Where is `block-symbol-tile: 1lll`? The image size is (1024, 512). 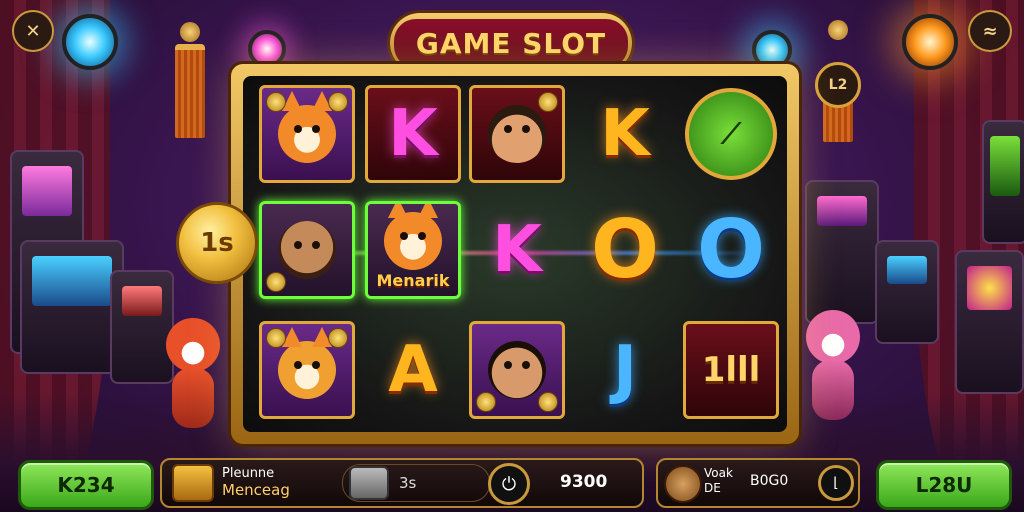 block-symbol-tile: 1lll is located at coordinates (731, 370).